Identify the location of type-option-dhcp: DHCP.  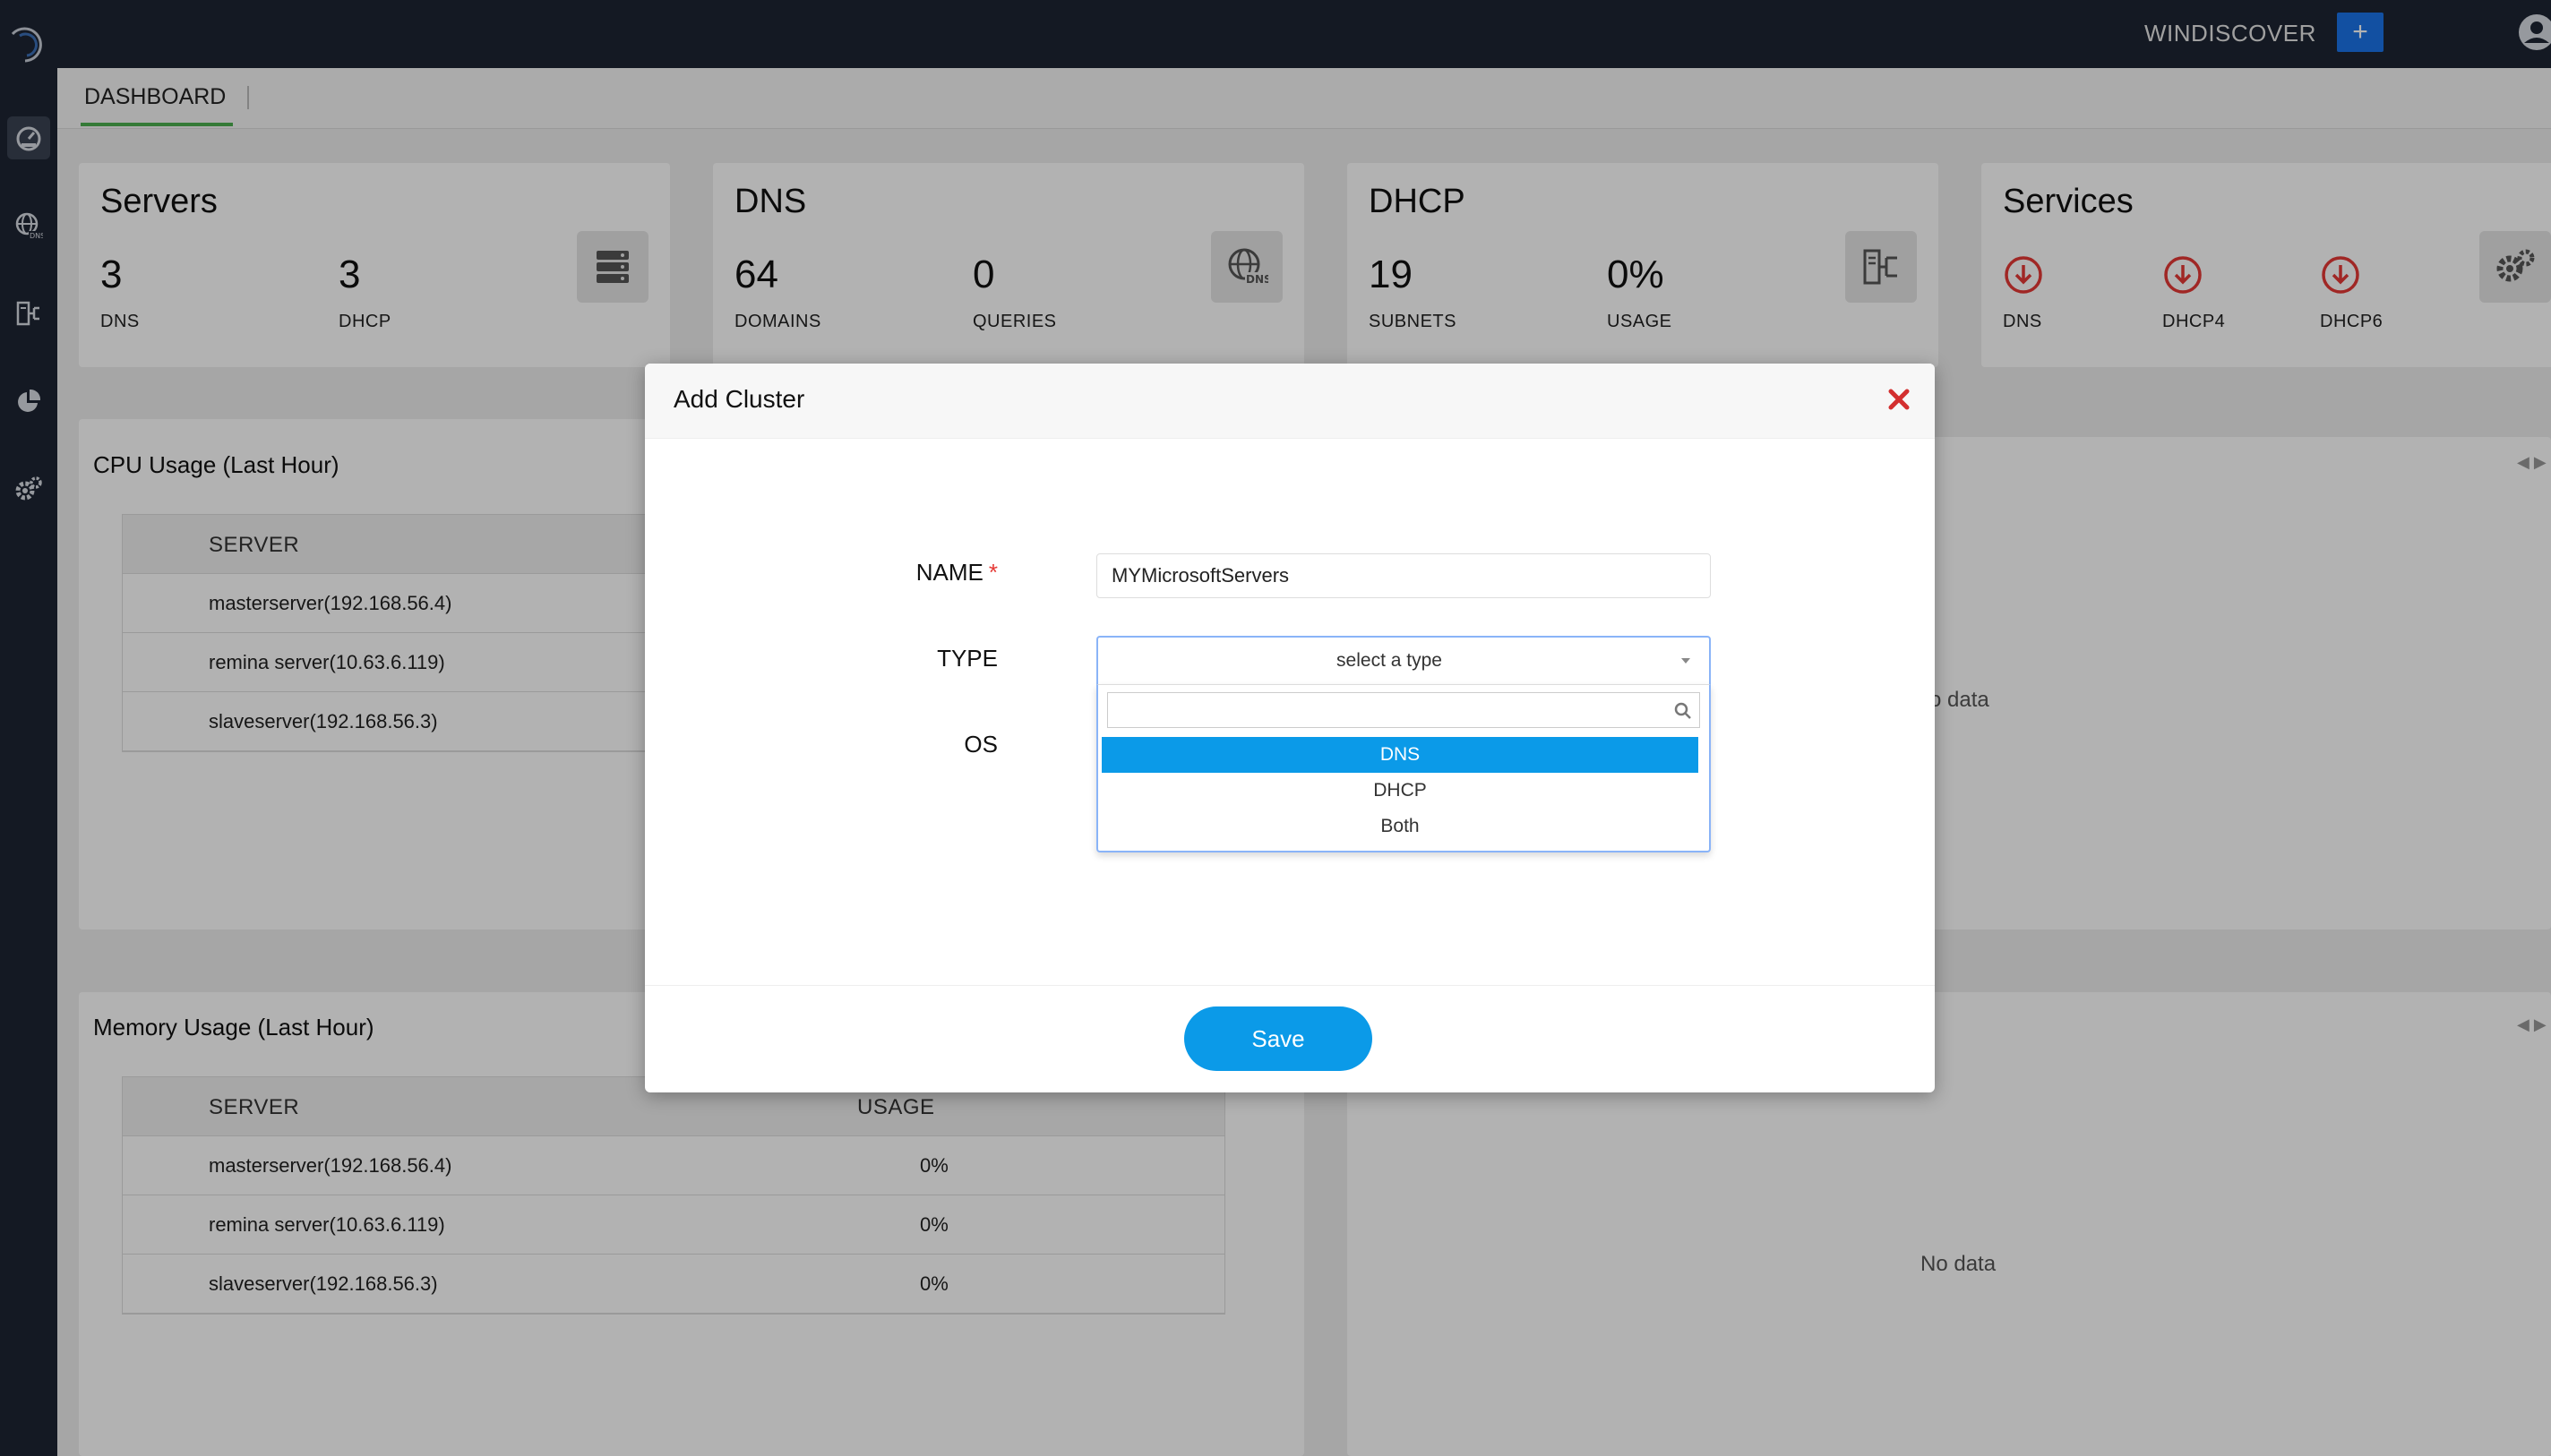
(1400, 791).